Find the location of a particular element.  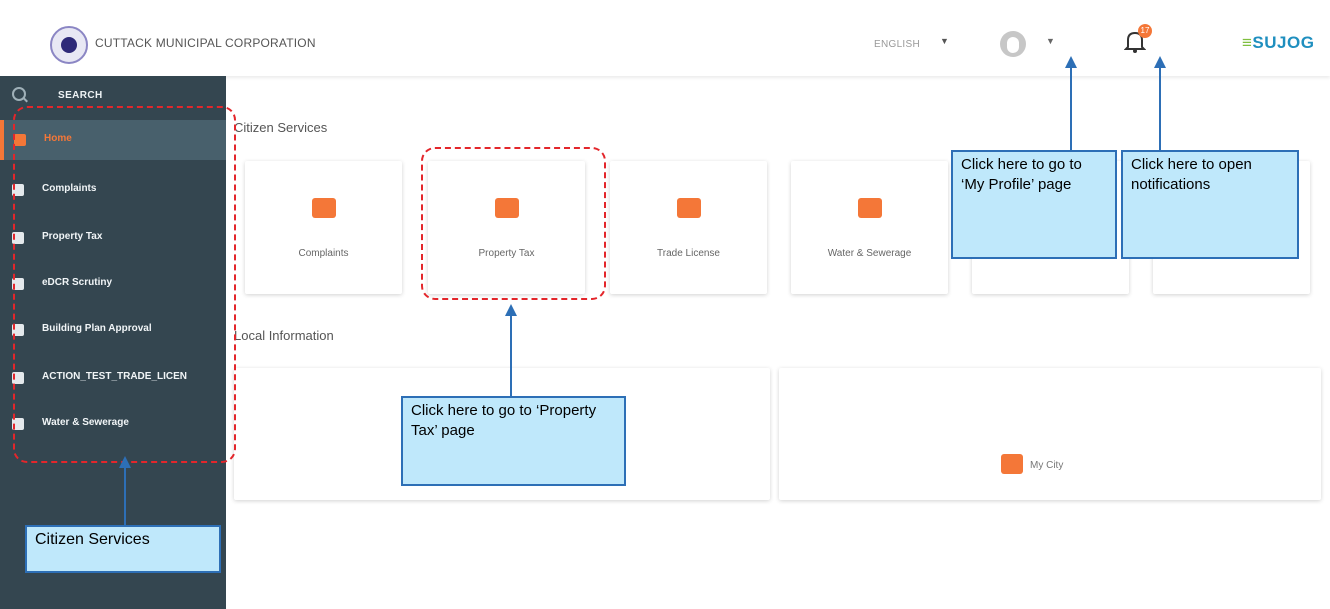

citizen-services-heading: Citizen Services is located at coordinates (281, 127).